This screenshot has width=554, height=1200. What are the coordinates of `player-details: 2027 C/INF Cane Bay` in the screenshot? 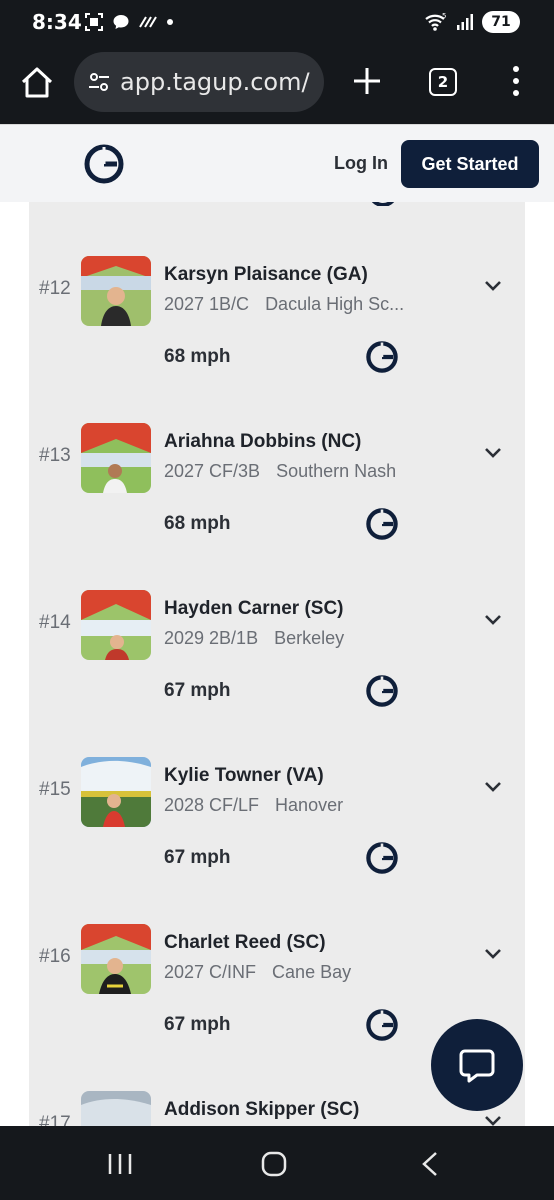 It's located at (294, 972).